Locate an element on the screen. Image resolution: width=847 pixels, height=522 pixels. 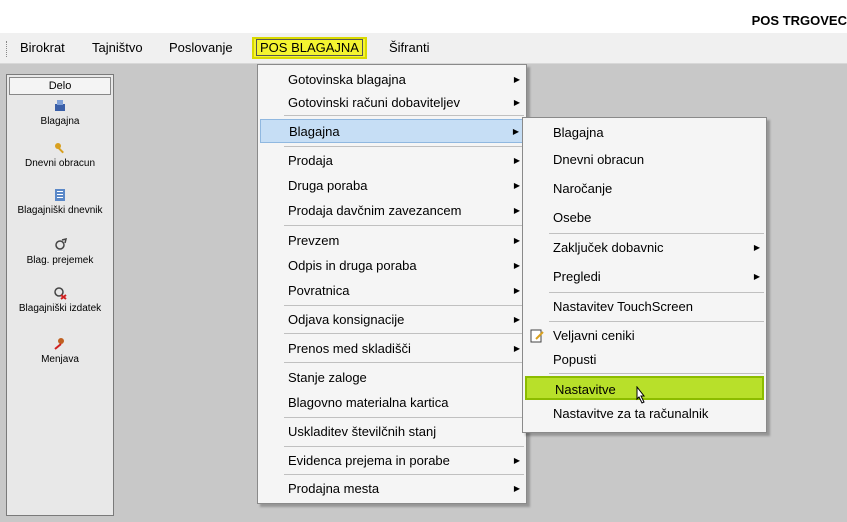
submenu-item-dnevni-obracun: Dnevni obracun is located at coordinates (644, 160).